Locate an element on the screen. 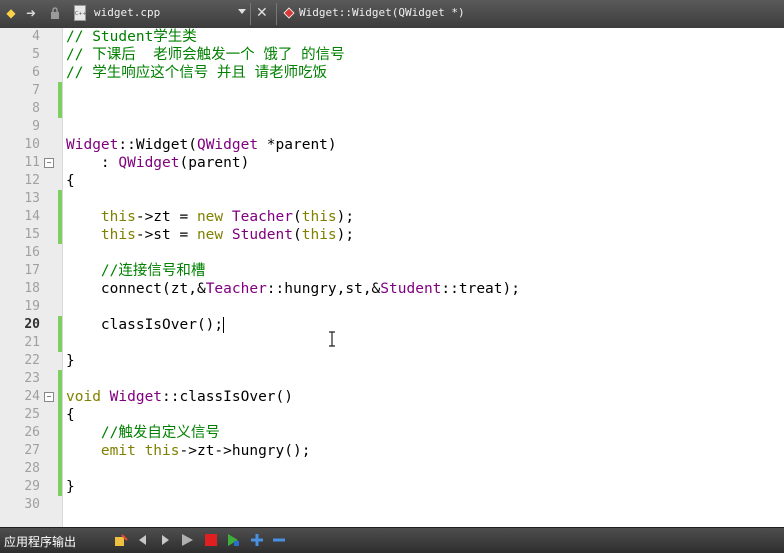 The height and width of the screenshot is (553, 784). back-arrow-icon: ◆ is located at coordinates (11, 13).